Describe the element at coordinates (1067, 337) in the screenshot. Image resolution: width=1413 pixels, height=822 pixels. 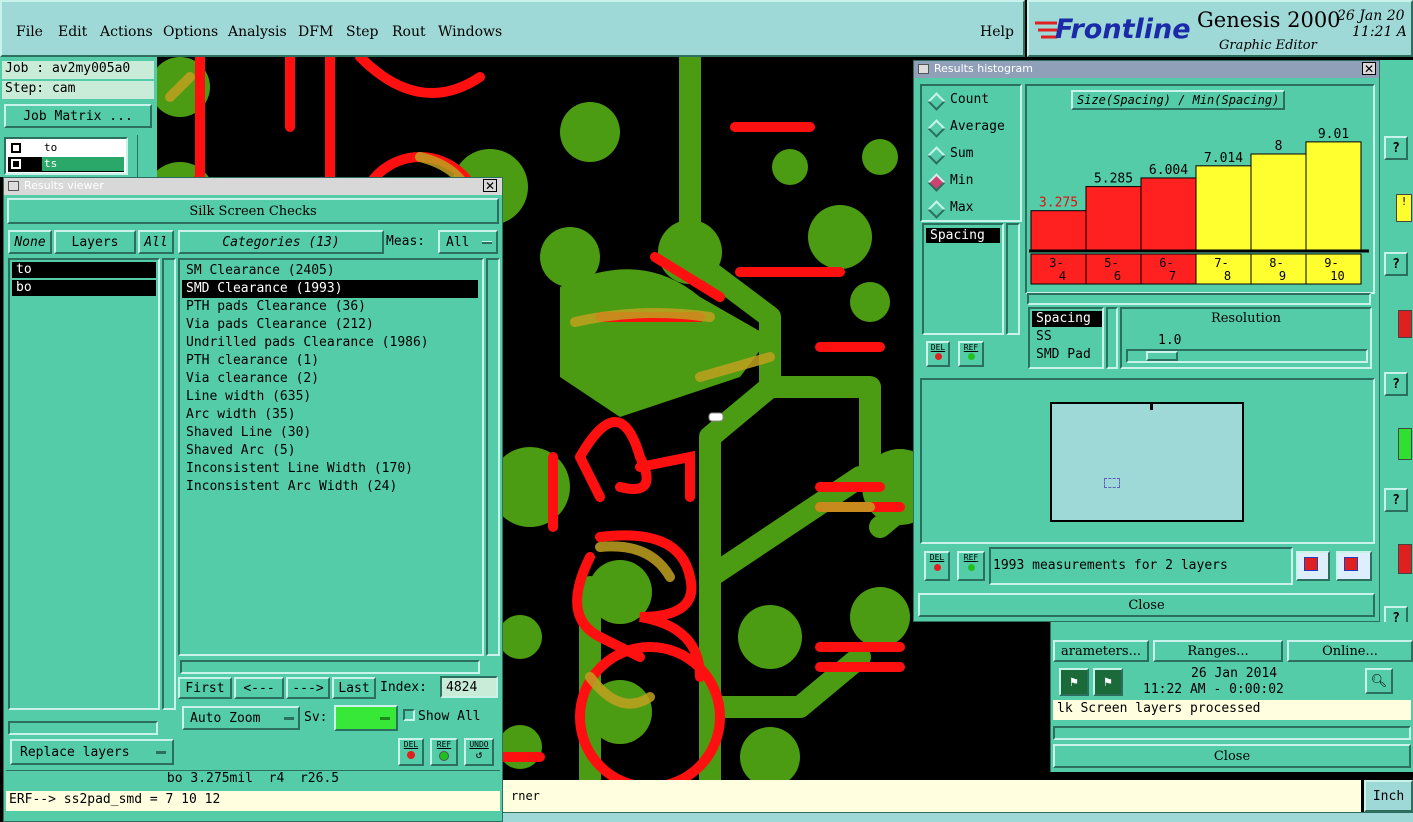
I see `list-item: SS` at that location.